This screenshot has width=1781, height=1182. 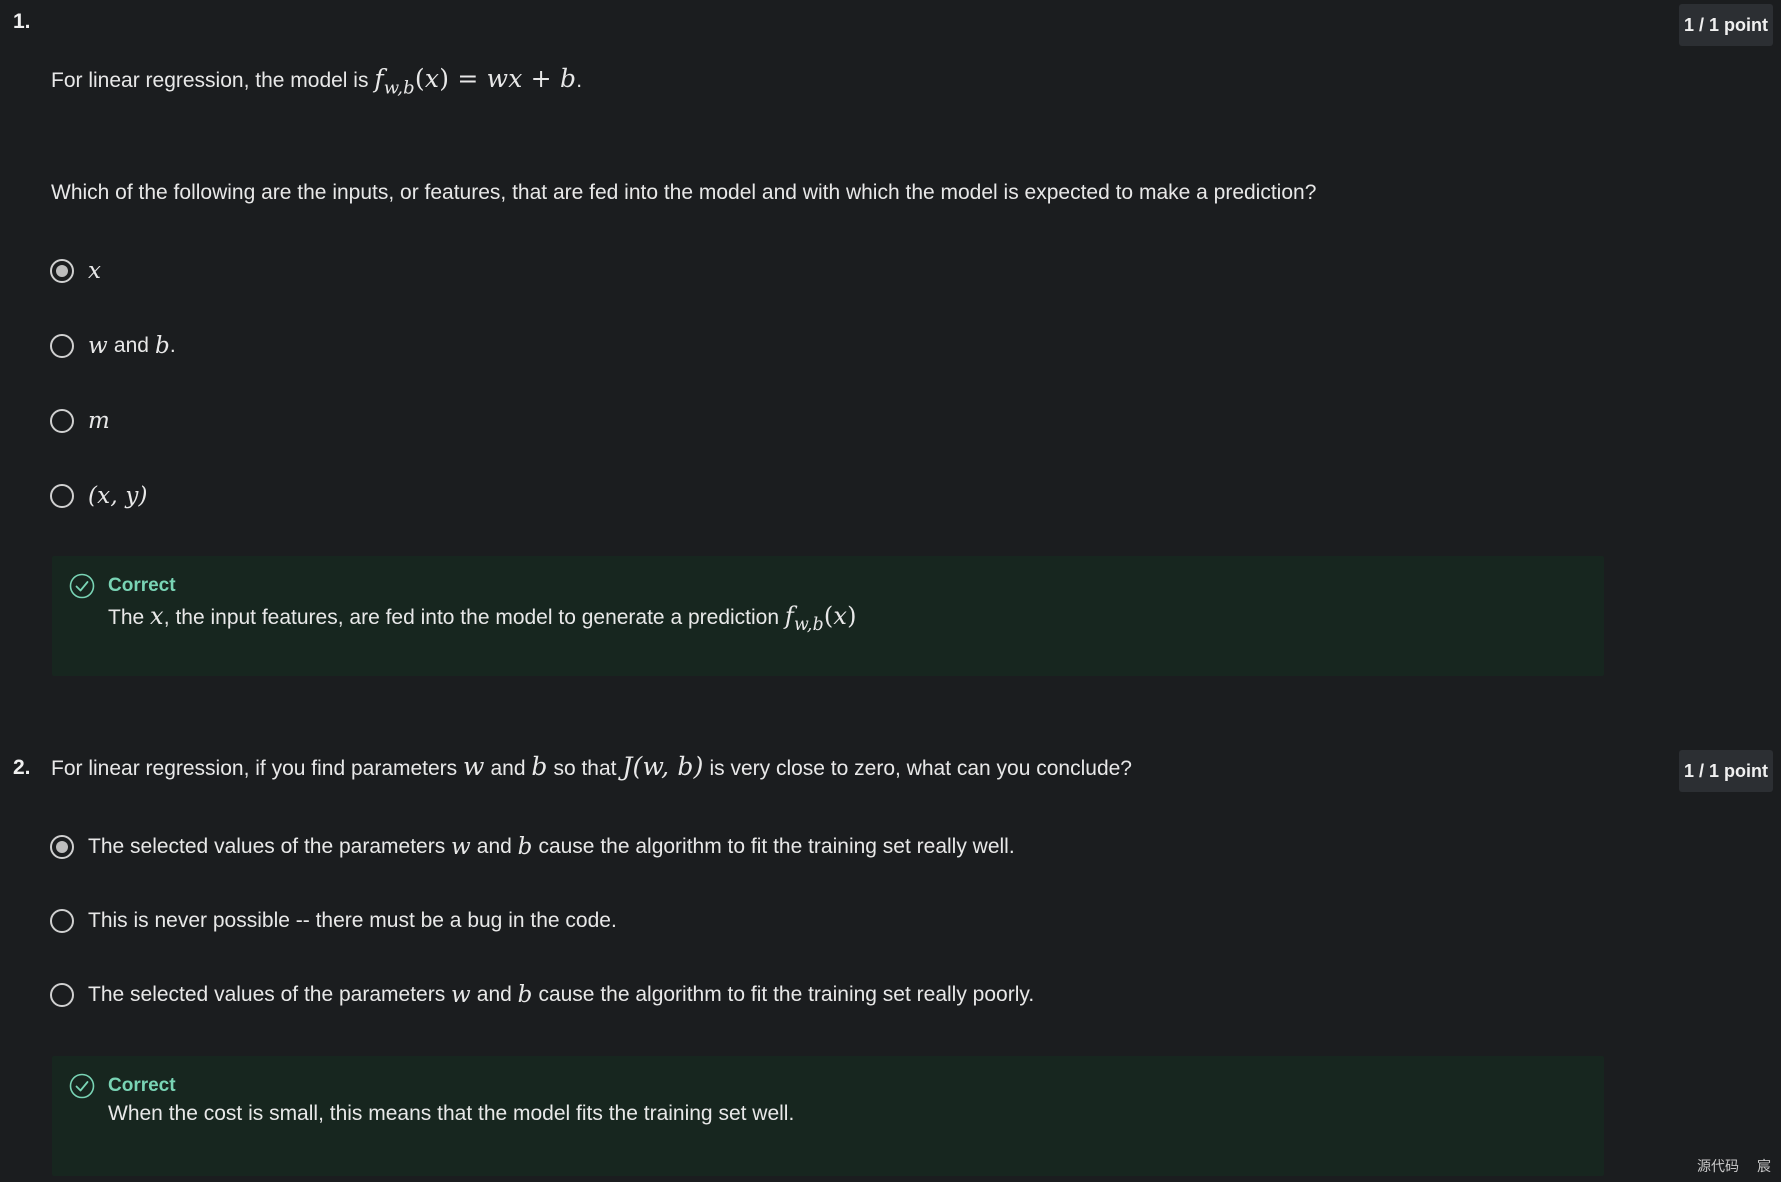 What do you see at coordinates (98, 346) in the screenshot?
I see `option-math-w: w` at bounding box center [98, 346].